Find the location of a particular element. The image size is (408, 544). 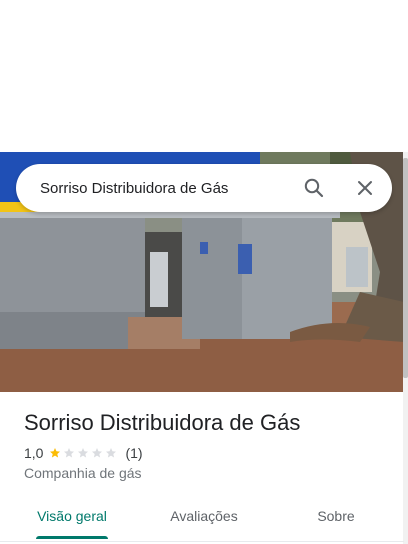

tab-about: Sobre is located at coordinates (336, 516).